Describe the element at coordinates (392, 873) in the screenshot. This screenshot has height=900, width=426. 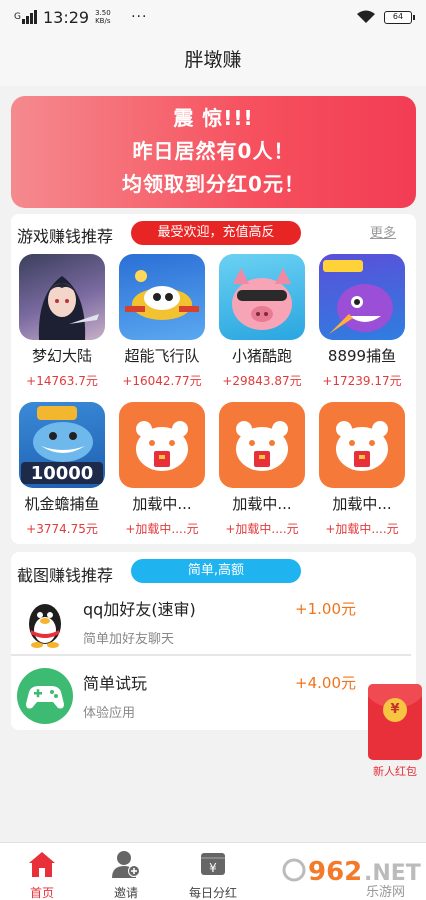
I see `svg-text: .NET` at that location.